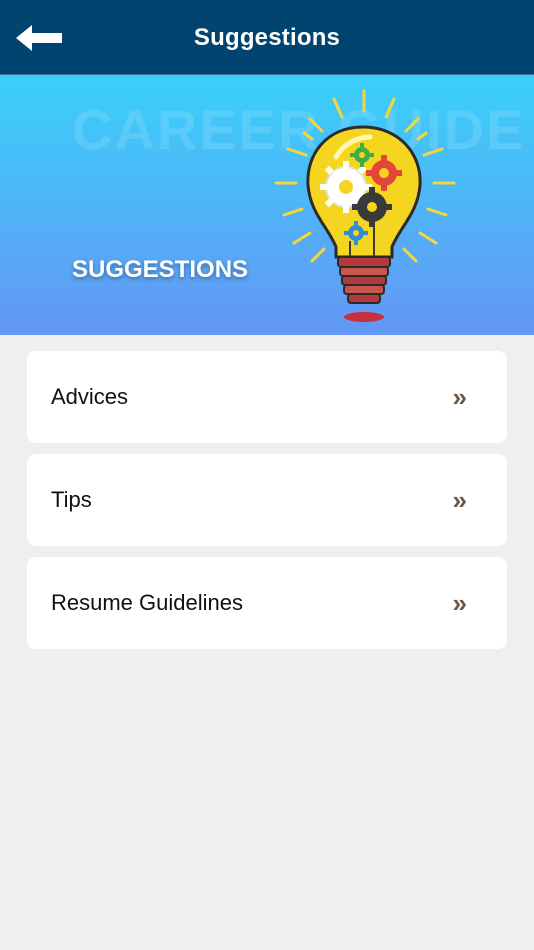 The height and width of the screenshot is (950, 534). What do you see at coordinates (267, 603) in the screenshot?
I see `list-item-resume-guidelines: Resume Guidelines »` at bounding box center [267, 603].